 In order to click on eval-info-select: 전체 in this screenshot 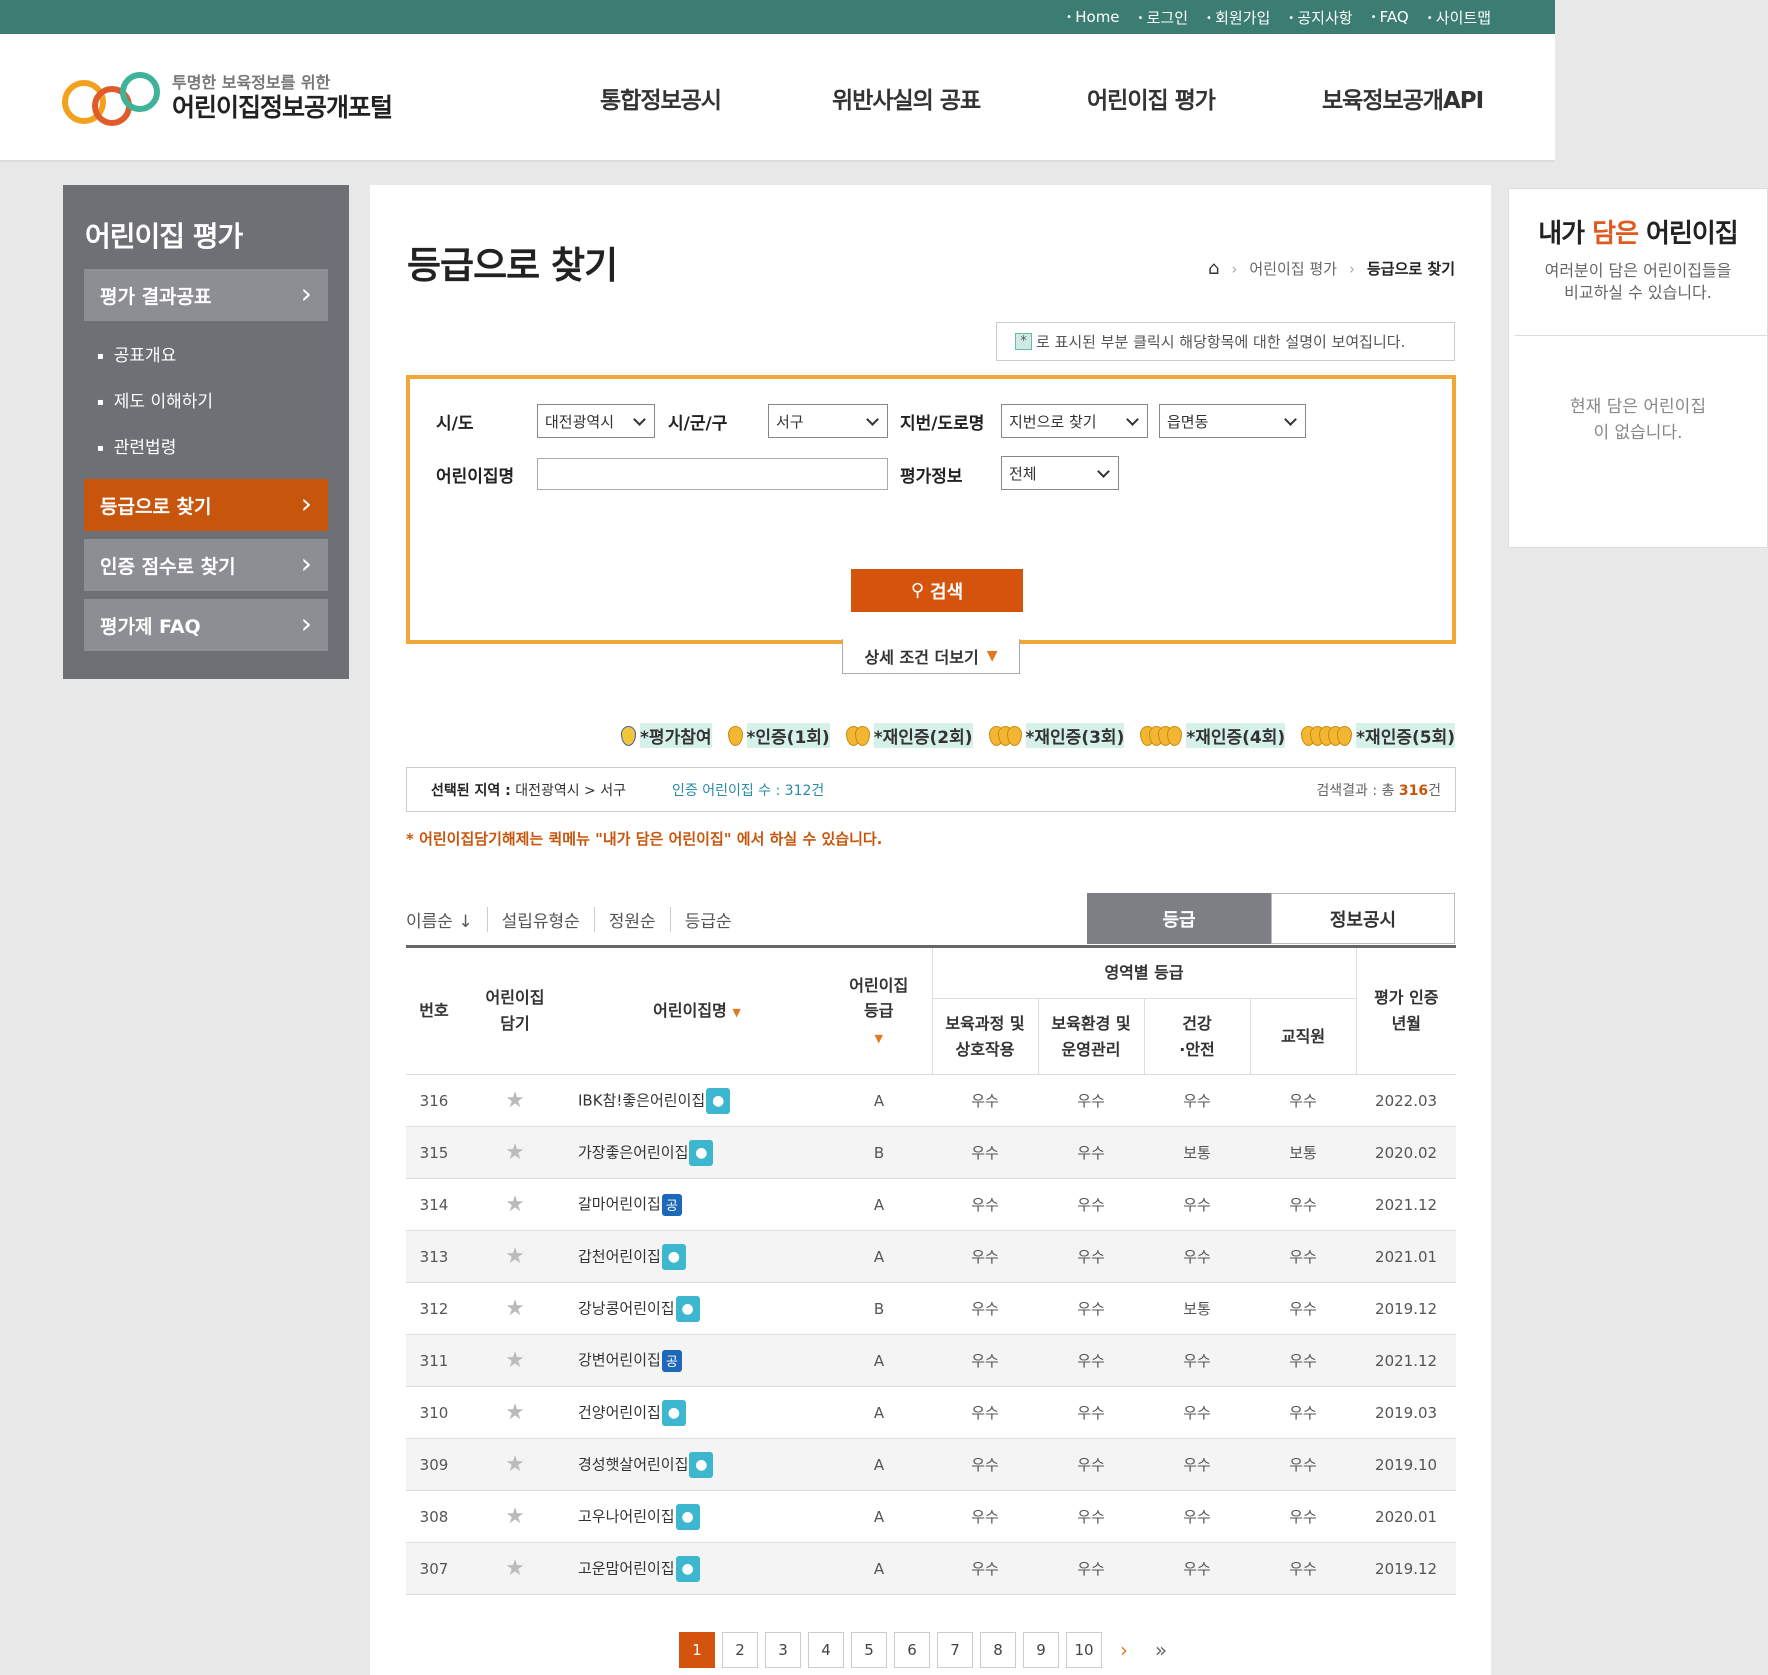, I will do `click(1060, 473)`.